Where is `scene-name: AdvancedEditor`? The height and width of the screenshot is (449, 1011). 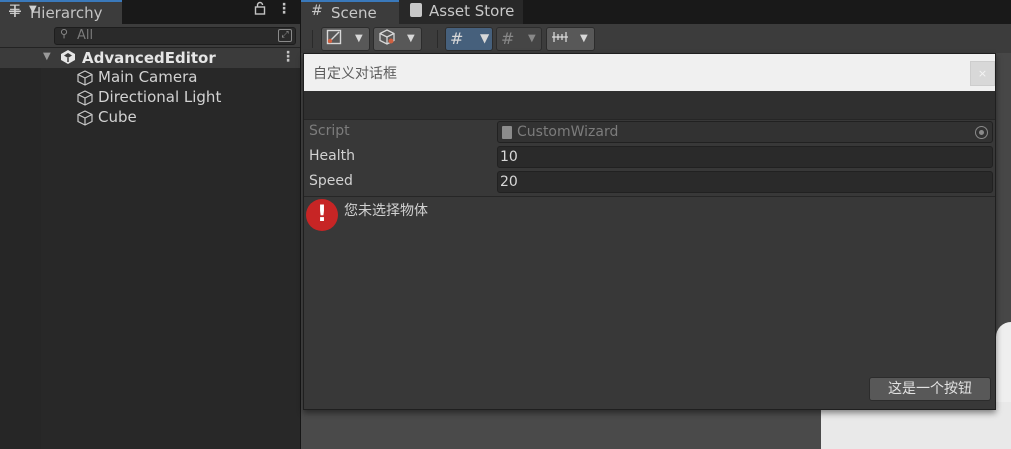
scene-name: AdvancedEditor is located at coordinates (149, 58).